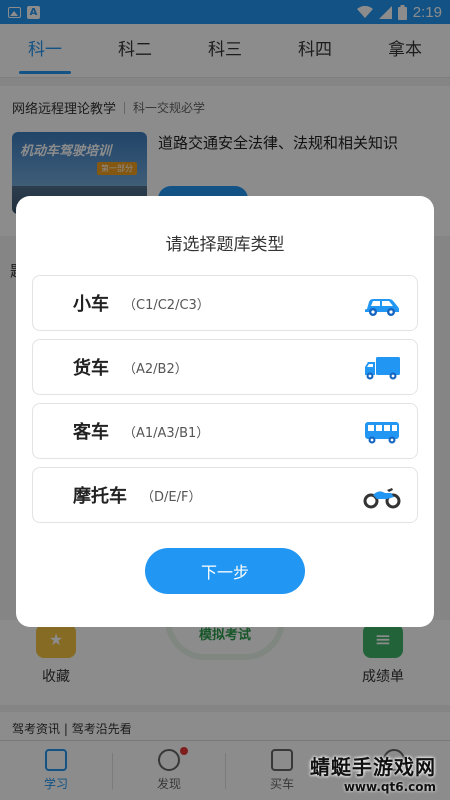  What do you see at coordinates (382, 498) in the screenshot?
I see `motorcycle-icon` at bounding box center [382, 498].